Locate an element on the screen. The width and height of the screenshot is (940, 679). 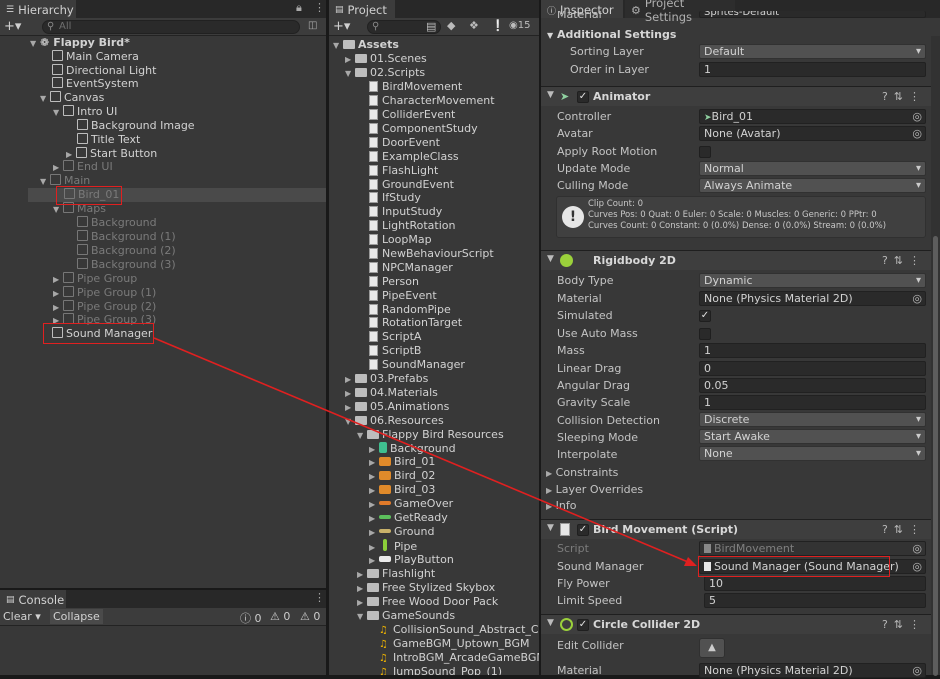
circle-collider-enabled-checkbox: ✓ is located at coordinates (583, 625).